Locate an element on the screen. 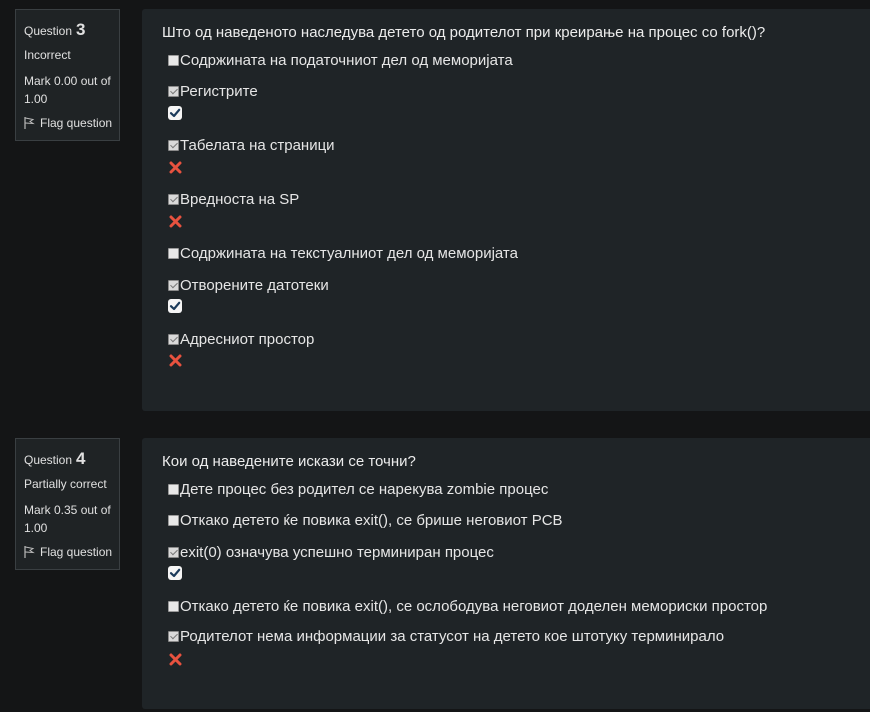  question-grade: Mark 0.00 out of 1.00 is located at coordinates (67, 90).